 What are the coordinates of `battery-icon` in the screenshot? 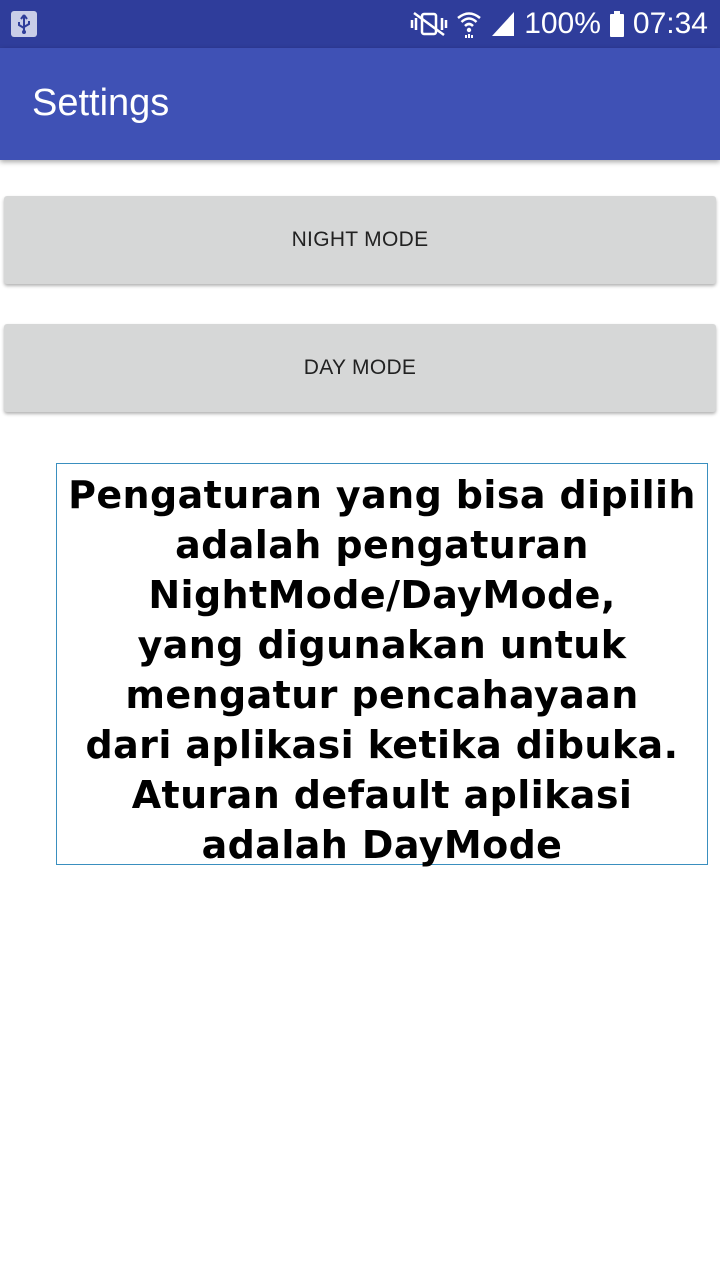 It's located at (617, 24).